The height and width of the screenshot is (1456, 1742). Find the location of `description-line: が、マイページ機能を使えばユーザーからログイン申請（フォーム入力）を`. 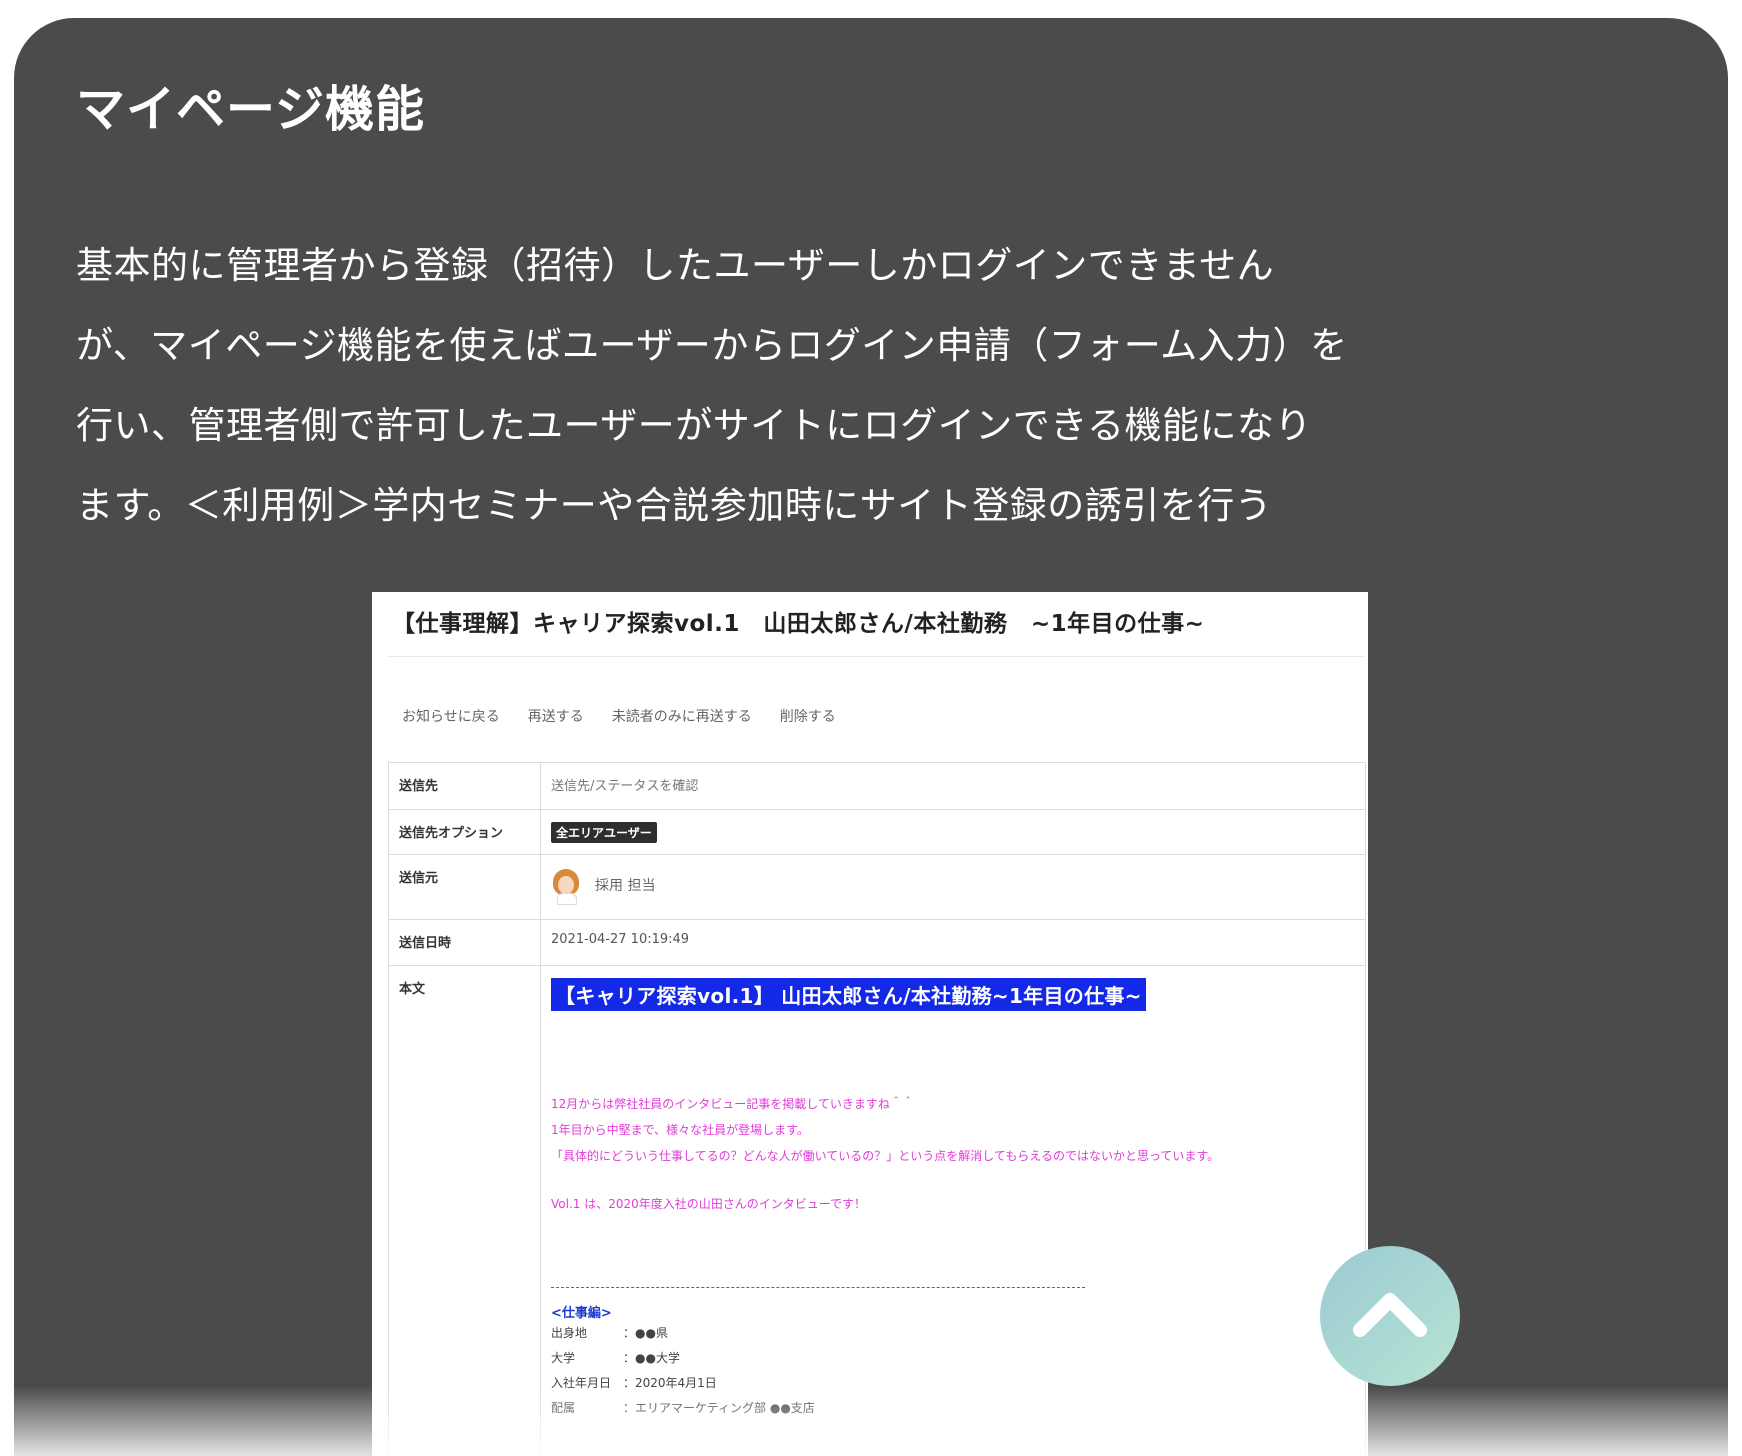

description-line: が、マイページ機能を使えばユーザーからログイン申請（フォーム入力）を is located at coordinates (712, 345).